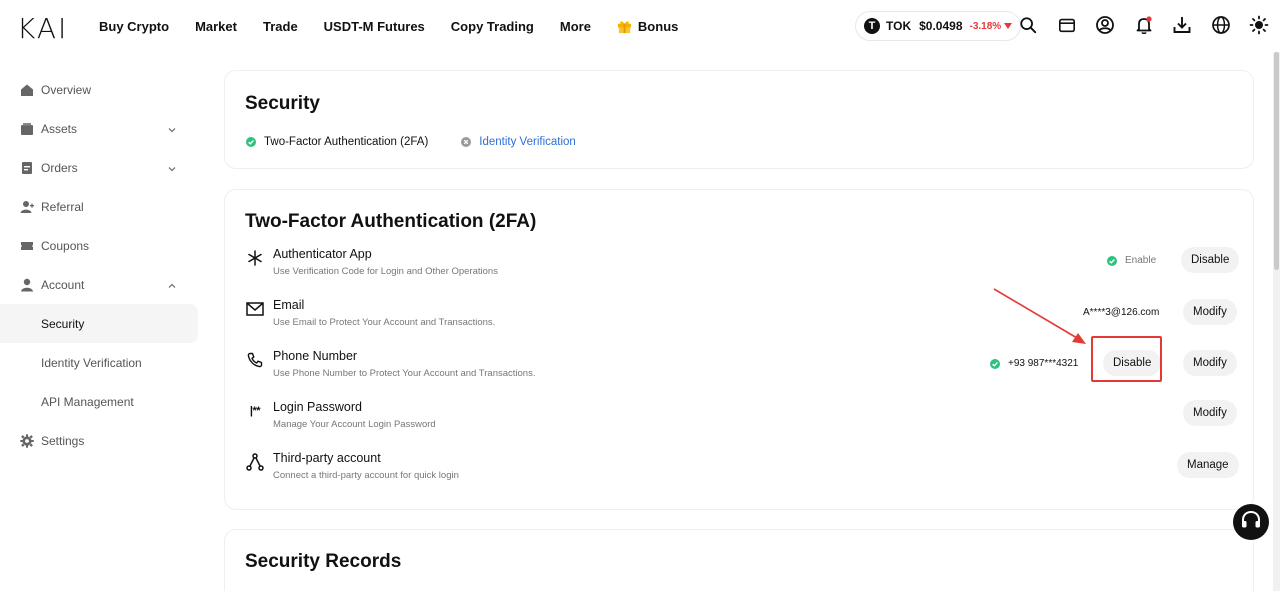 The image size is (1280, 591). Describe the element at coordinates (255, 309) in the screenshot. I see `mail-icon` at that location.